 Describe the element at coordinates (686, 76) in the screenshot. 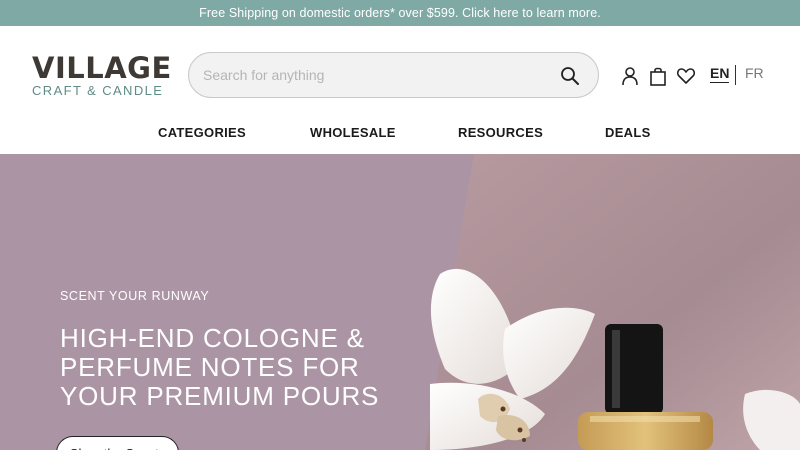

I see `heart-icon` at that location.